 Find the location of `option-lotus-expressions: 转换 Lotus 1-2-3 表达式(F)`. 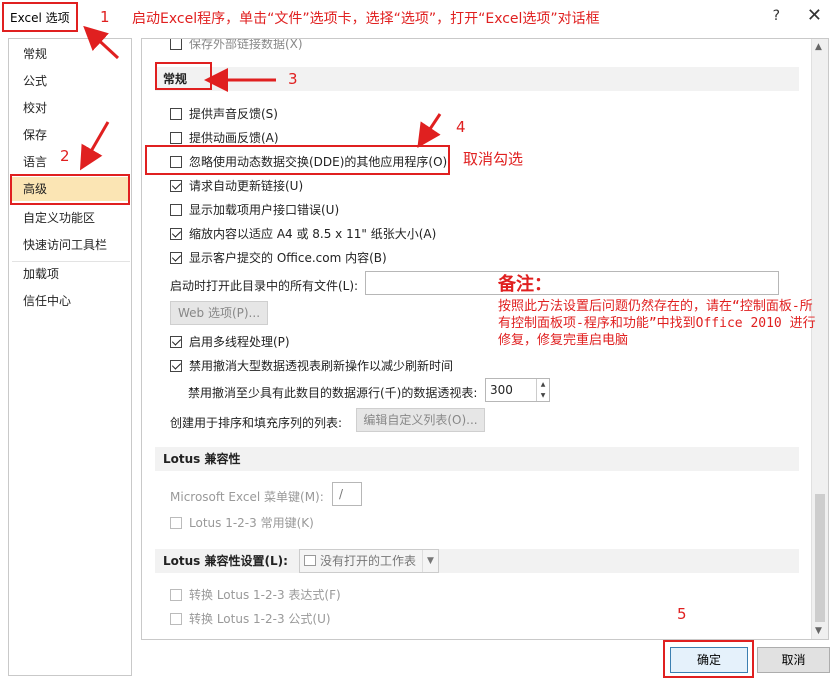

option-lotus-expressions: 转换 Lotus 1-2-3 表达式(F) is located at coordinates (255, 594).